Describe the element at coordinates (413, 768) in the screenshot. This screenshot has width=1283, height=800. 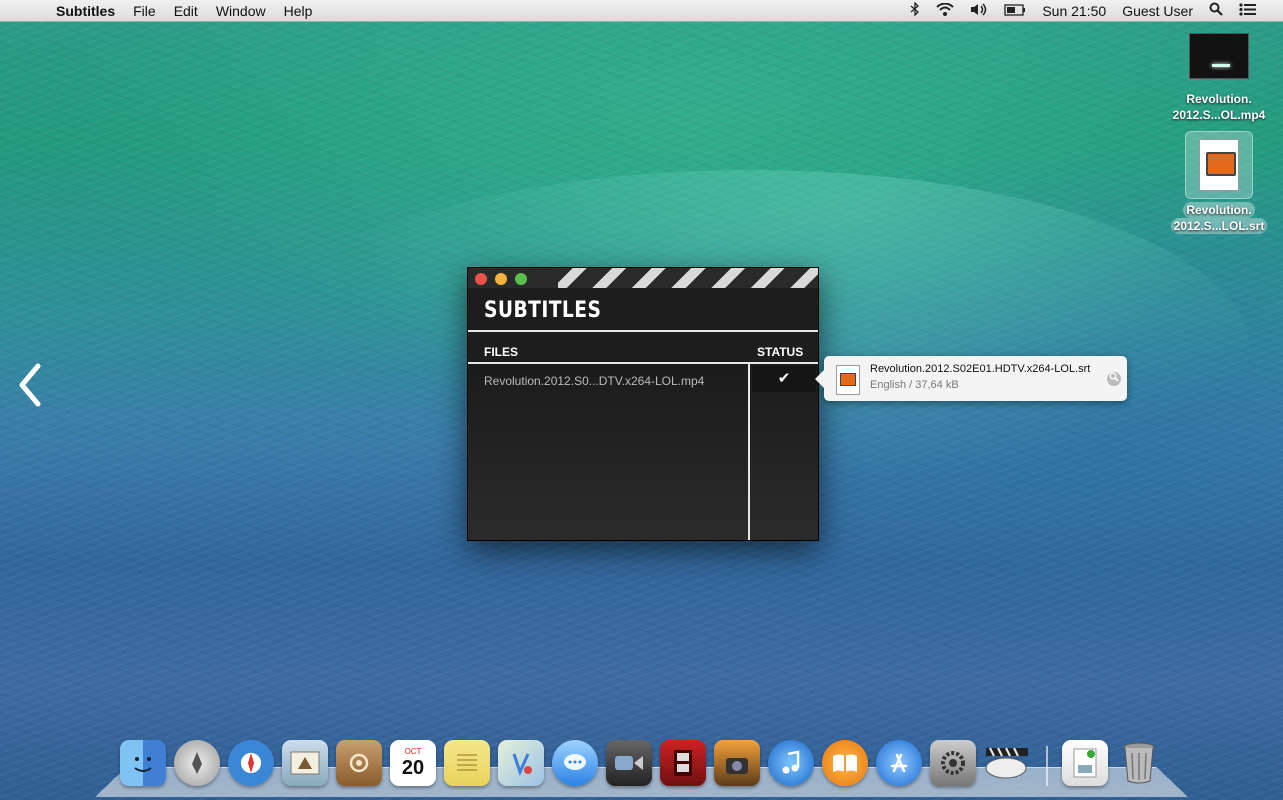
I see `calendar-day: 20` at that location.